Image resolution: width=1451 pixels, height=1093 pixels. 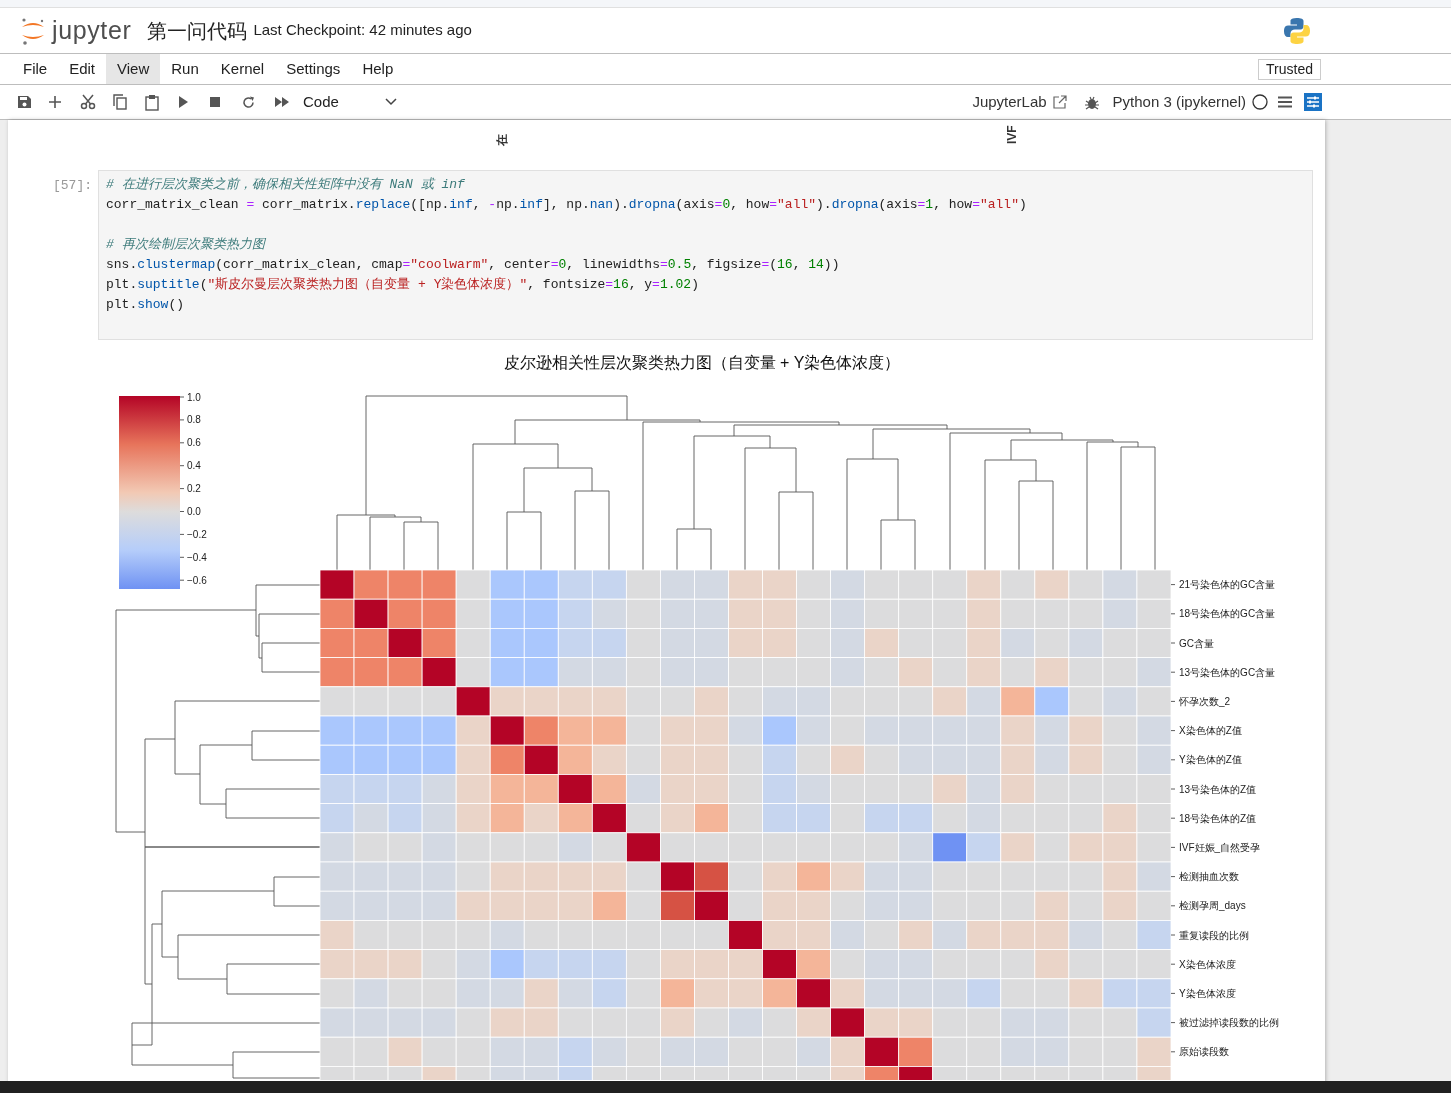 I want to click on tick-label: −0.4, so click(x=197, y=557).